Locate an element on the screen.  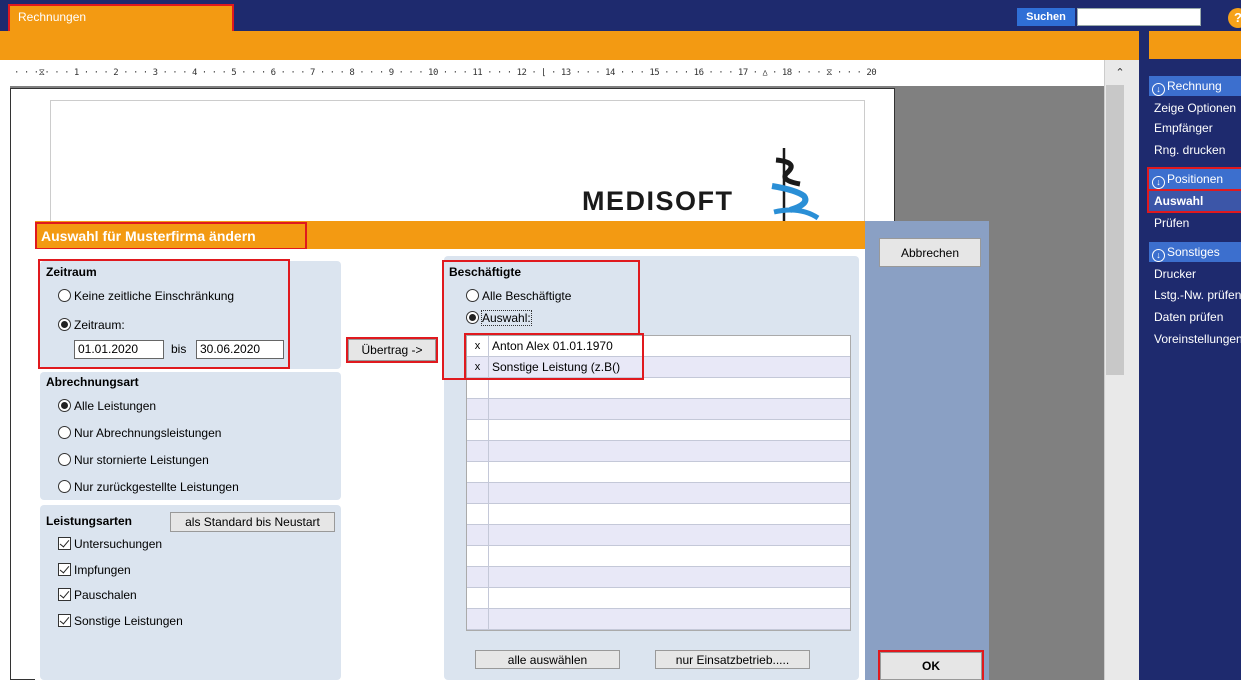
als-standard-button: als Standard bis Neustart is located at coordinates (252, 522).